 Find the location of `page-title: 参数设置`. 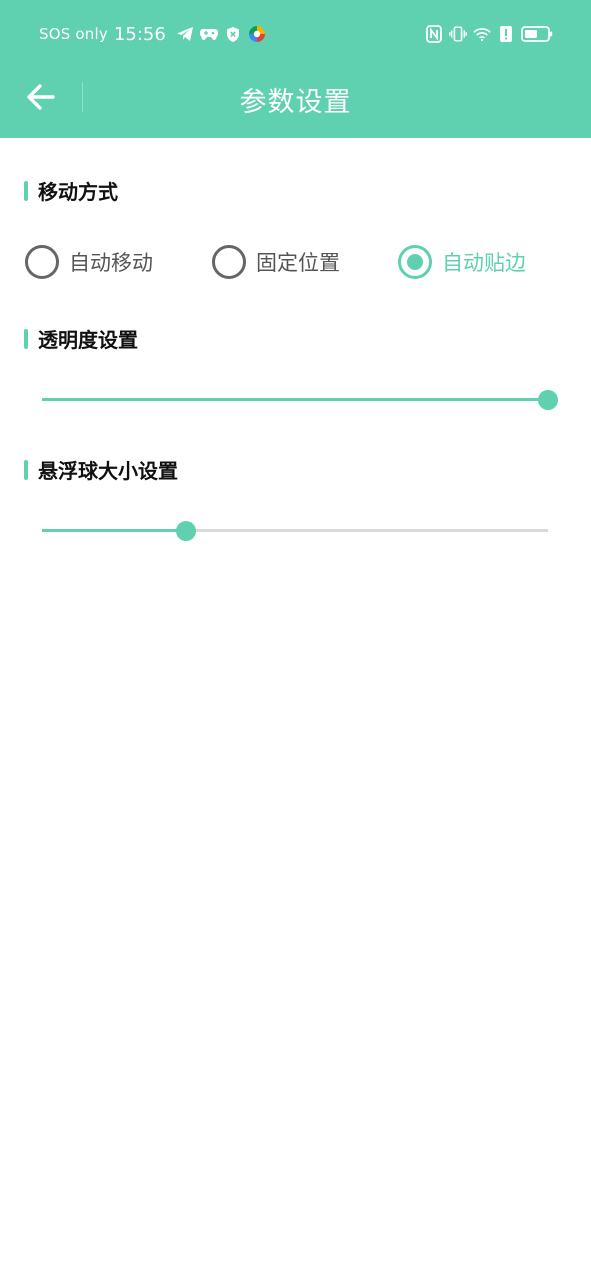

page-title: 参数设置 is located at coordinates (295, 102).